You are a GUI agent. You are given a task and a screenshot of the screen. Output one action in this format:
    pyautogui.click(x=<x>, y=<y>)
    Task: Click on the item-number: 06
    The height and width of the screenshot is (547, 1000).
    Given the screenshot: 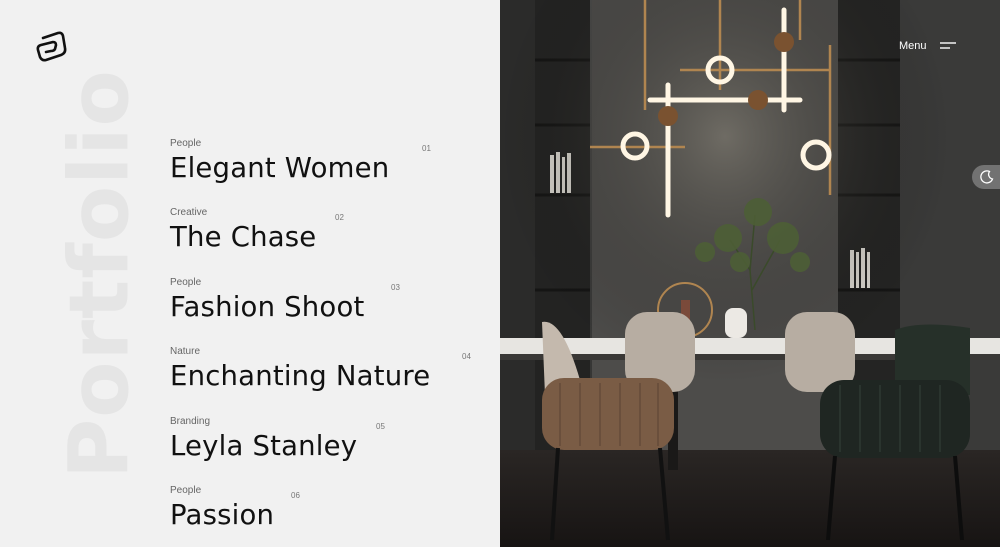 What is the action you would take?
    pyautogui.click(x=295, y=495)
    